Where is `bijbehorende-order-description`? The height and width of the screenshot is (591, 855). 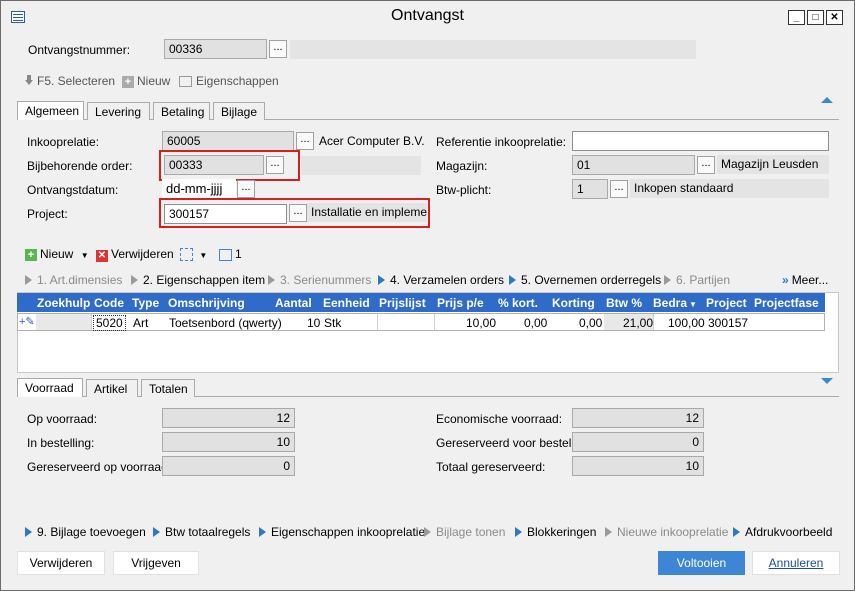
bijbehorende-order-description is located at coordinates (361, 165).